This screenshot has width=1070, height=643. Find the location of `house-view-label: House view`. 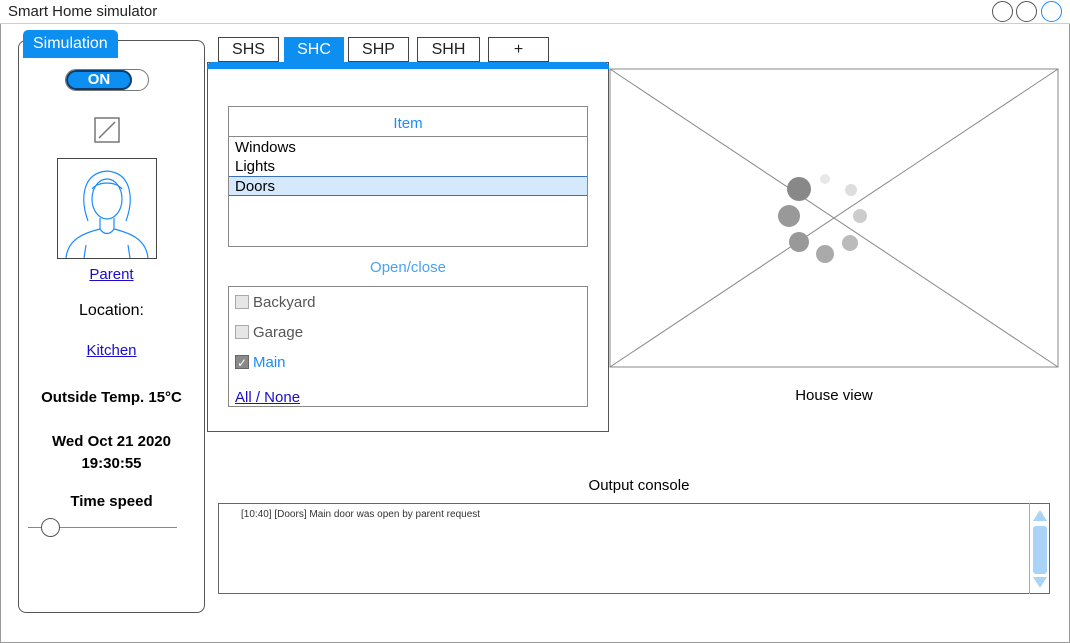

house-view-label: House view is located at coordinates (834, 395).